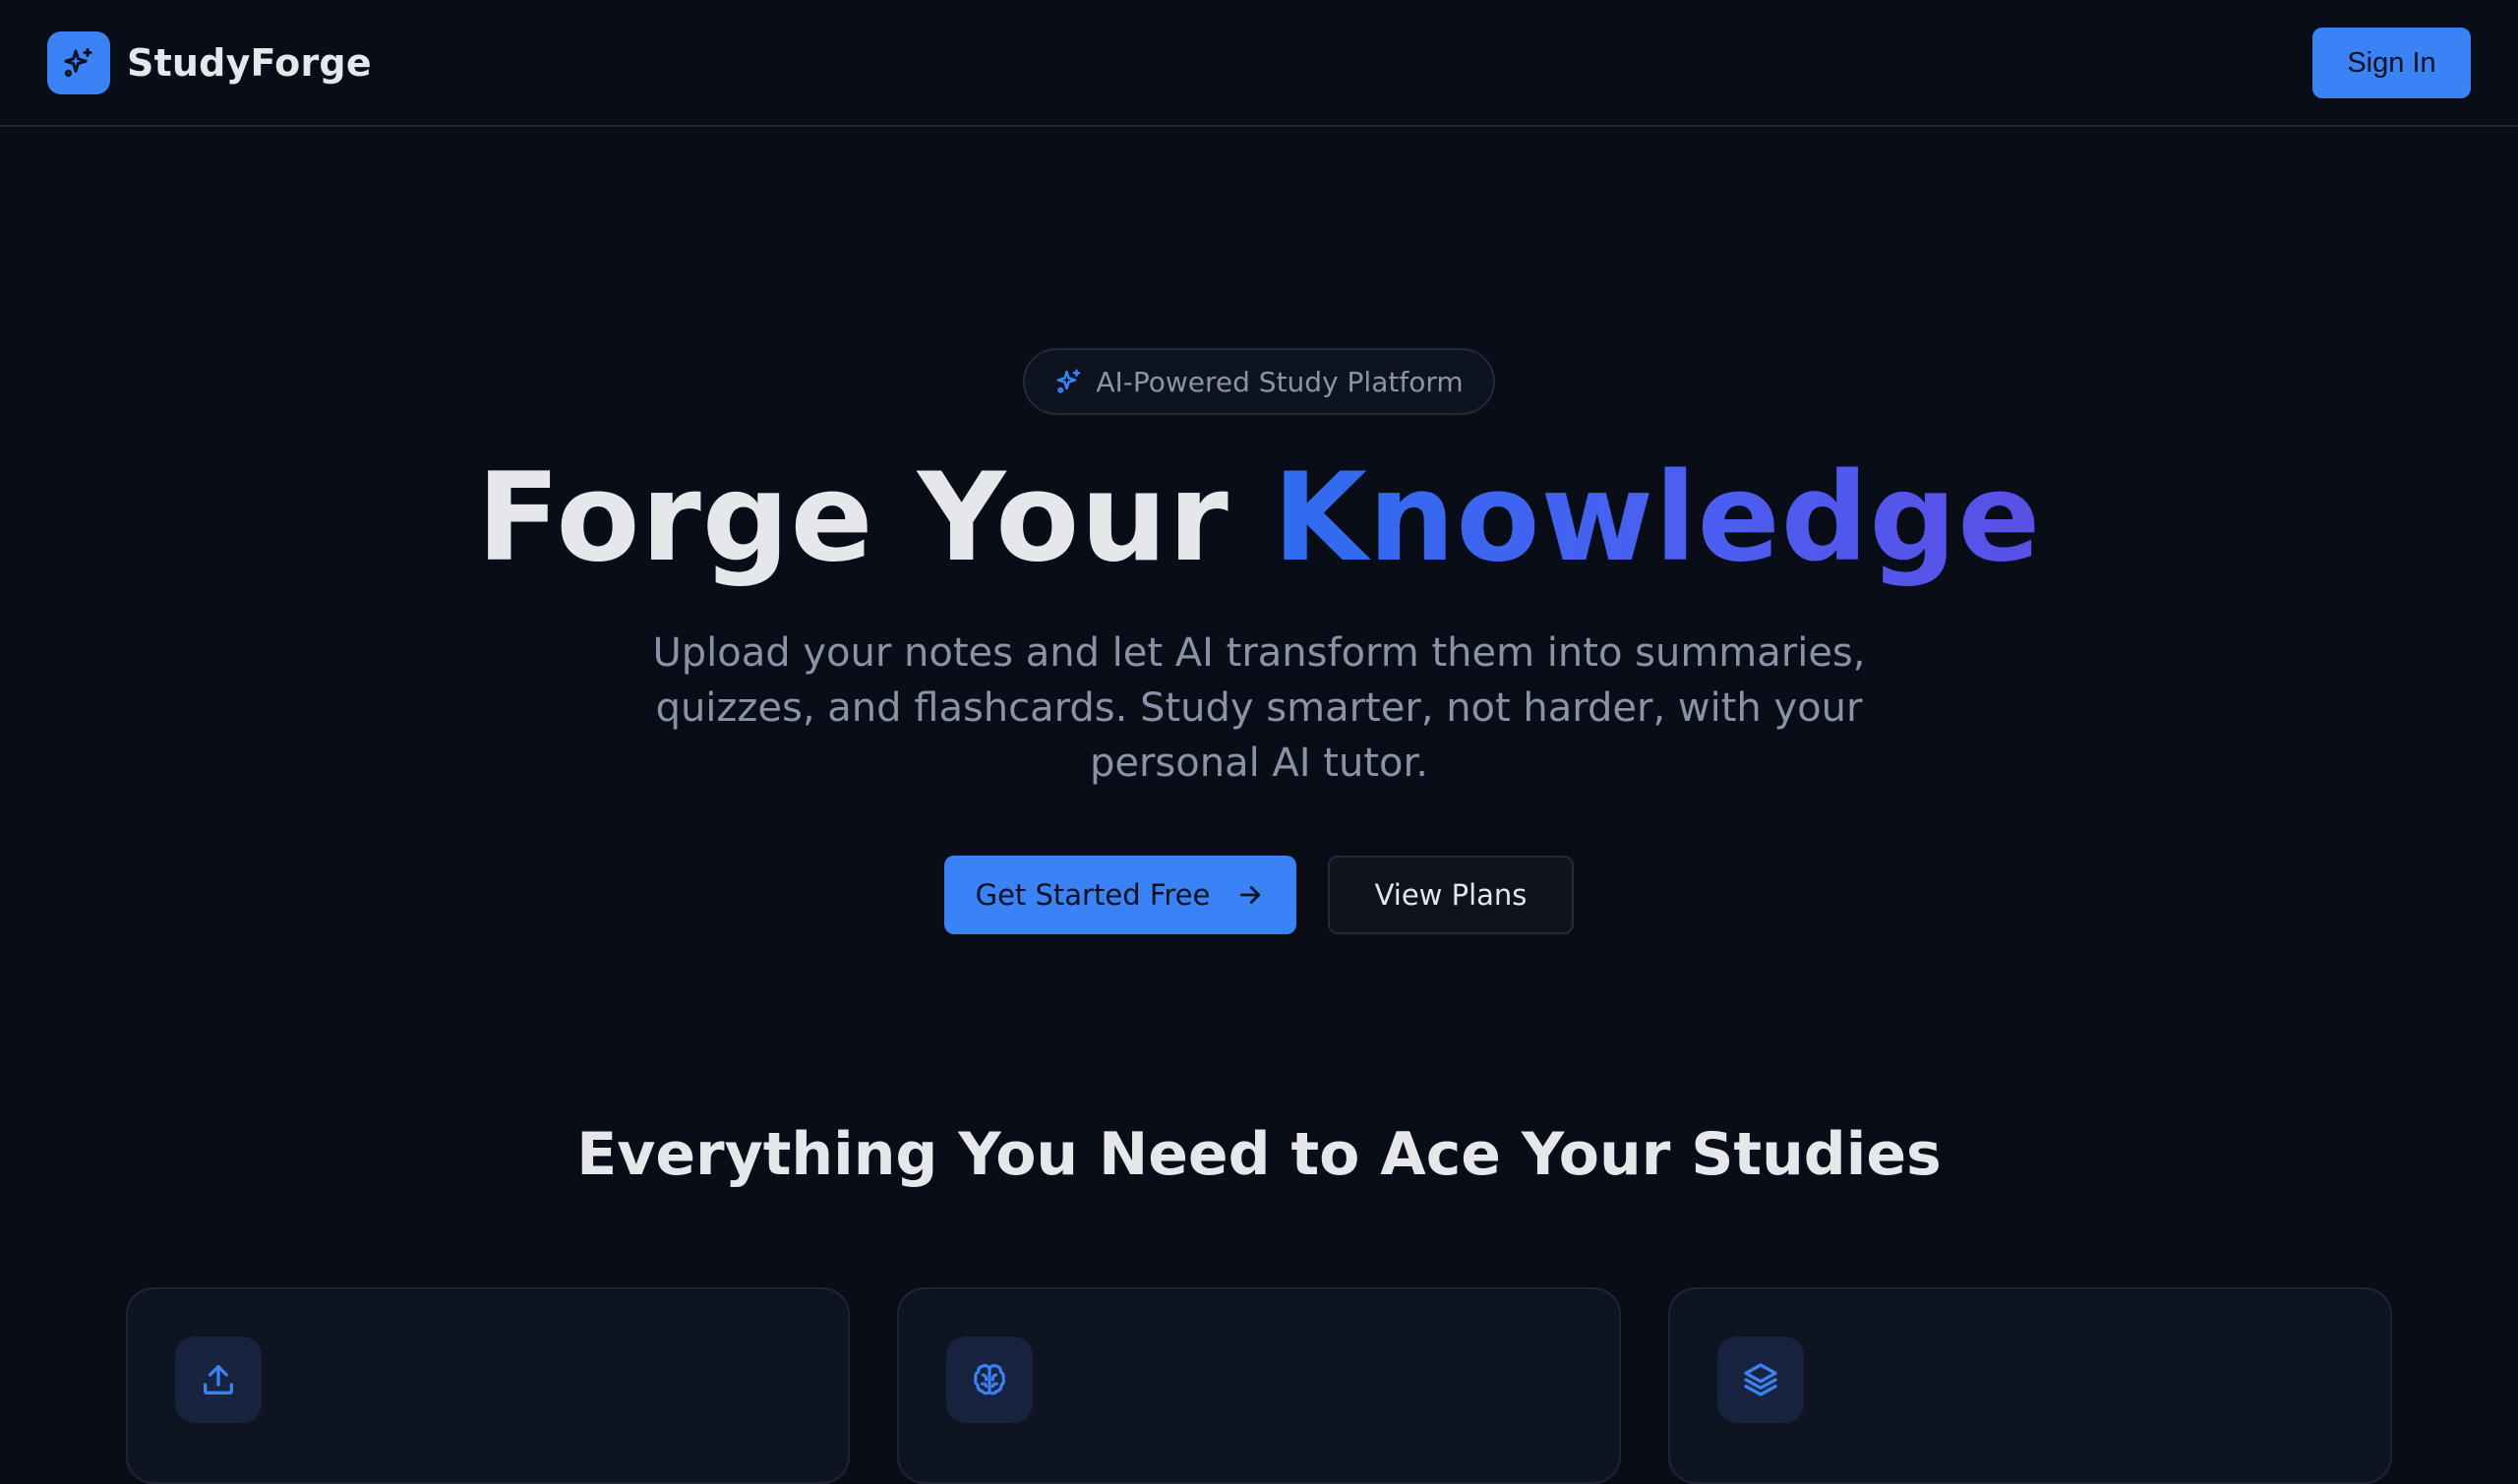  What do you see at coordinates (1657, 518) in the screenshot?
I see `hero-title-highlight: Knowledge` at bounding box center [1657, 518].